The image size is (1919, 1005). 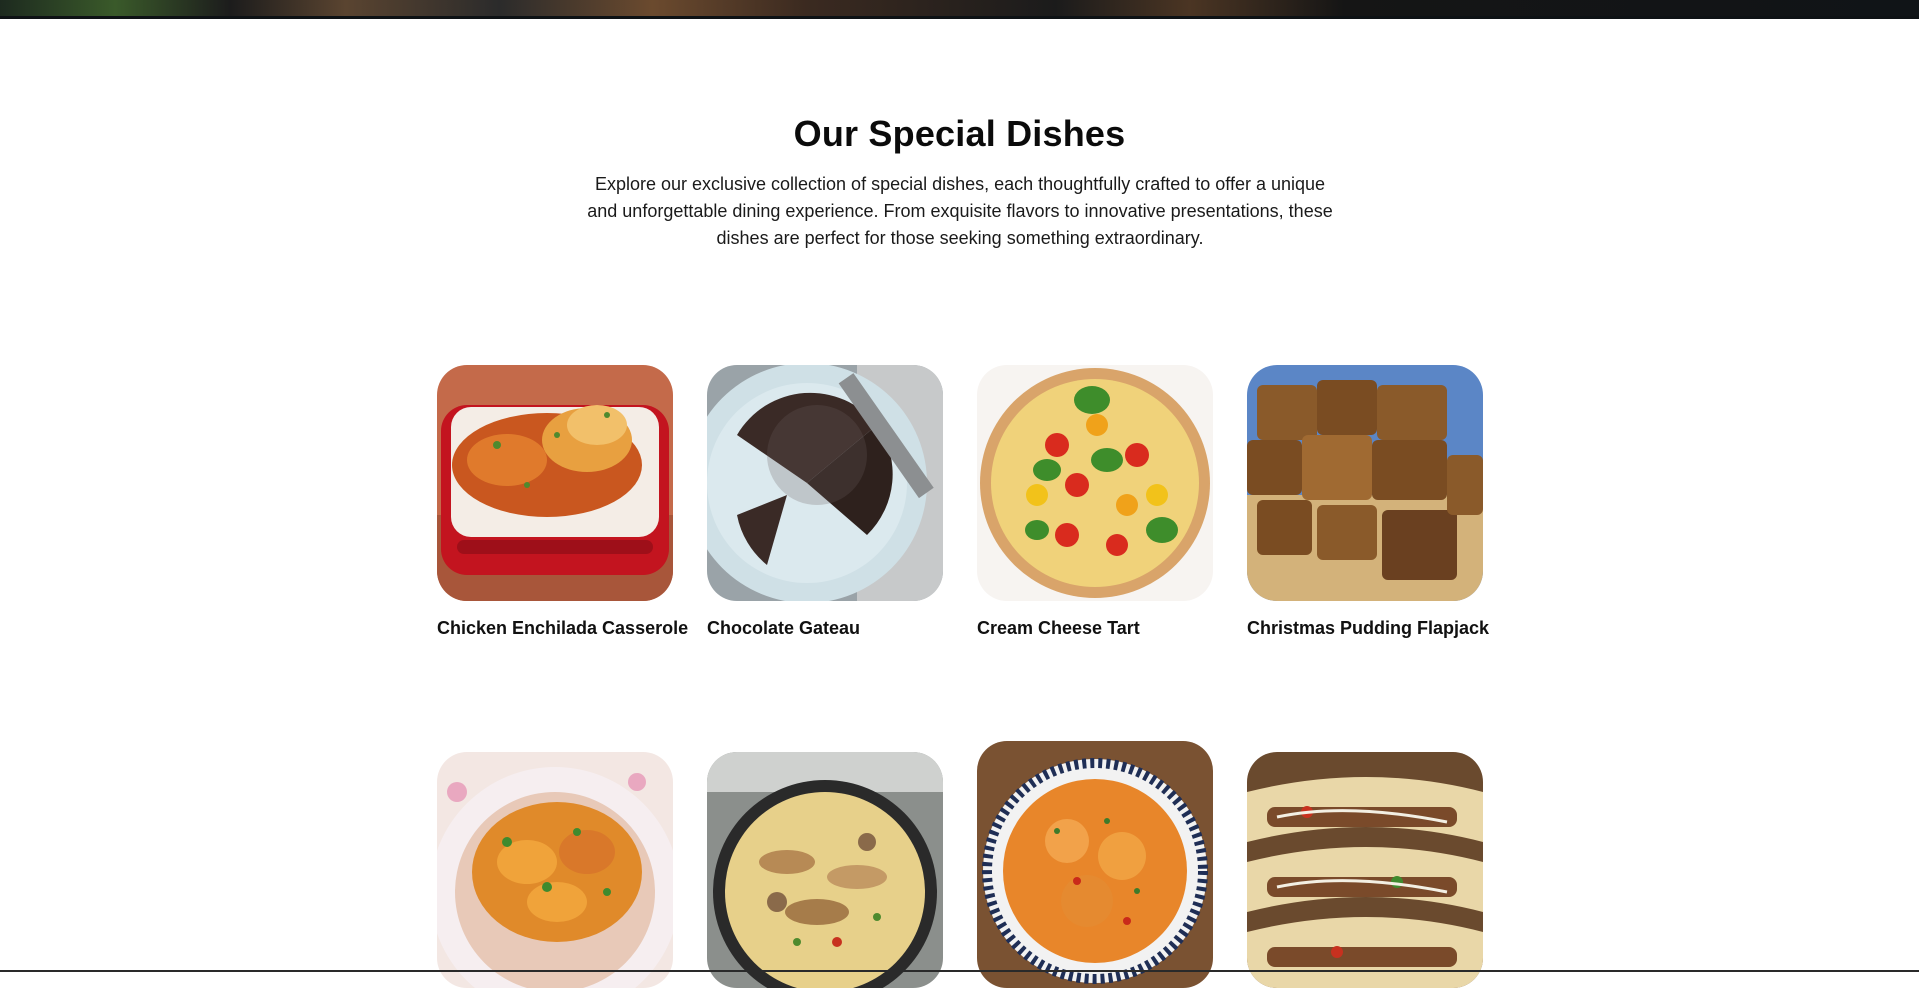 I want to click on section-title: Our Special Dishes, so click(x=959, y=134).